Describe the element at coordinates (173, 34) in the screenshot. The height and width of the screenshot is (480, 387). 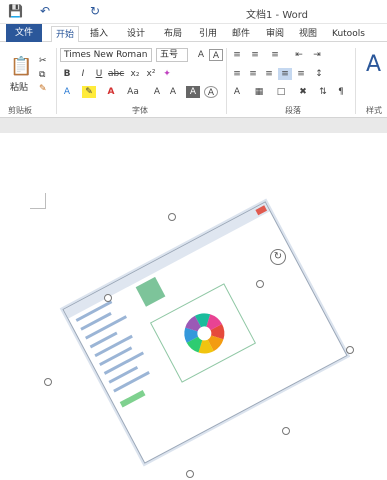
I see `tab-layout: 布局` at that location.